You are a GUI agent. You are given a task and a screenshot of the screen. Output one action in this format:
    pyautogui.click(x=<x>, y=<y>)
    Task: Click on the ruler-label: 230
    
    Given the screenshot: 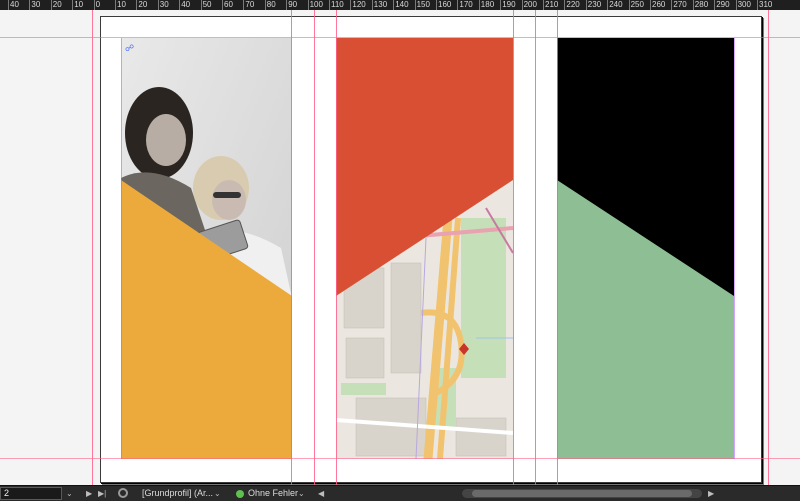 What is the action you would take?
    pyautogui.click(x=594, y=4)
    